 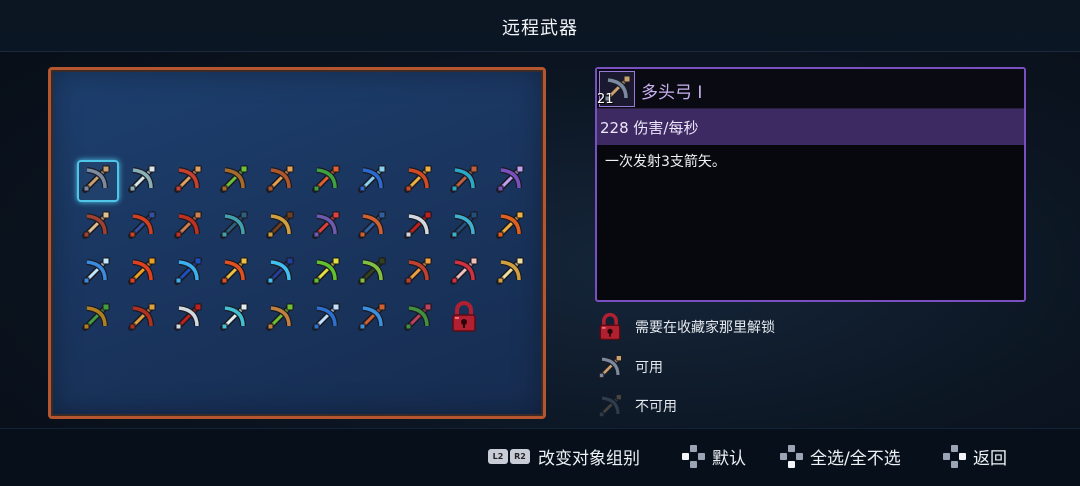 I want to click on weapon-name: 多头弓 I, so click(x=672, y=93).